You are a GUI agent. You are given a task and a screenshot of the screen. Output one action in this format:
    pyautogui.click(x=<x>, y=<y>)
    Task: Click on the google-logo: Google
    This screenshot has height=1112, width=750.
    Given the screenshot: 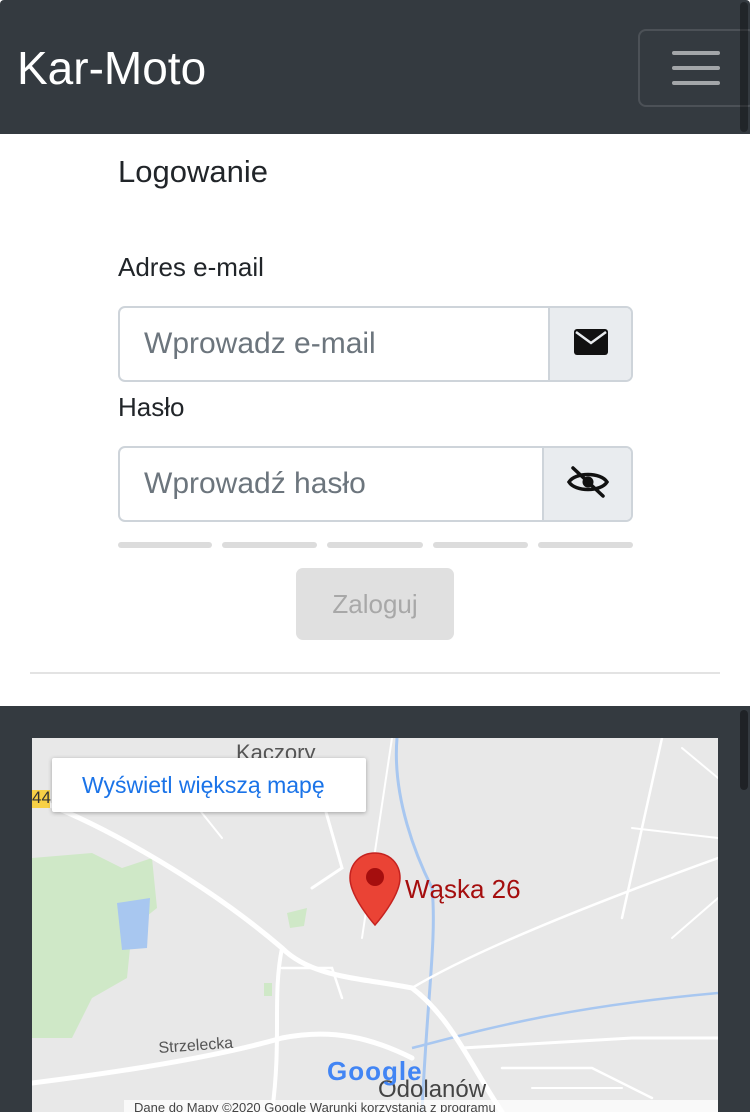 What is the action you would take?
    pyautogui.click(x=375, y=1071)
    